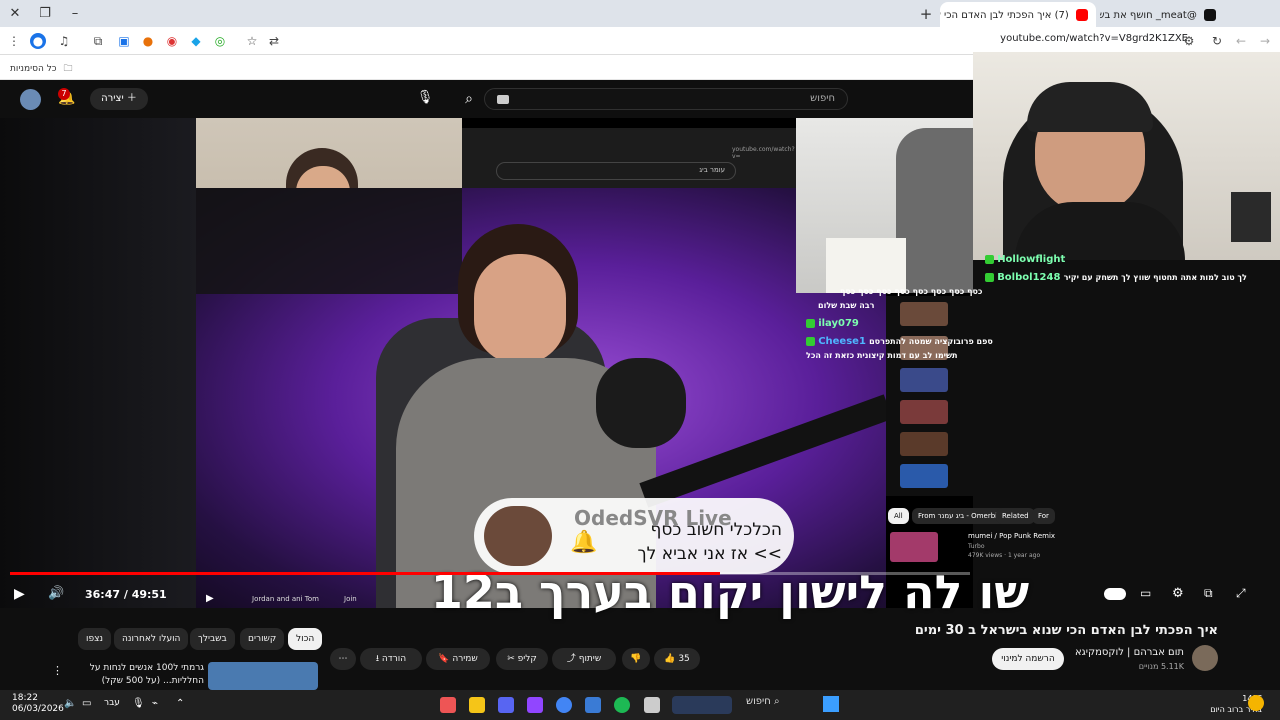 Image resolution: width=1280 pixels, height=720 pixels. I want to click on create-button: יצירה ＋, so click(119, 99).